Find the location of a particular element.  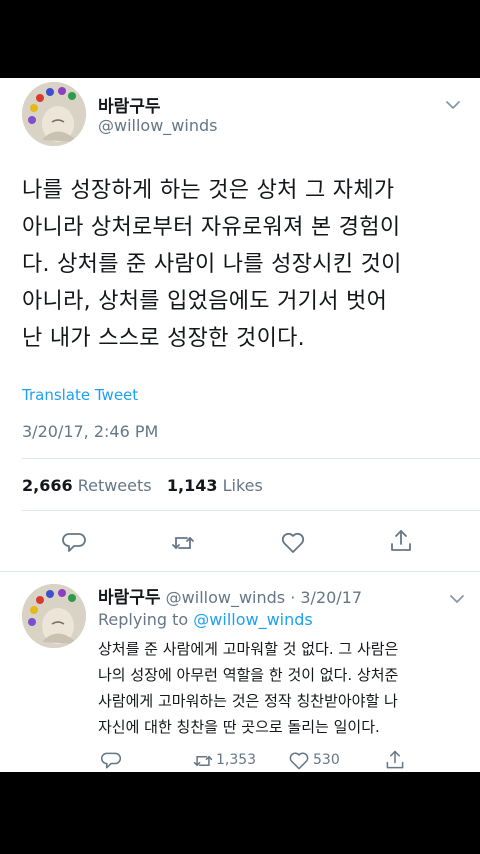

tweet-text-line: 아니라 상처로부터 자유로워져 본 경험이 is located at coordinates (211, 227).